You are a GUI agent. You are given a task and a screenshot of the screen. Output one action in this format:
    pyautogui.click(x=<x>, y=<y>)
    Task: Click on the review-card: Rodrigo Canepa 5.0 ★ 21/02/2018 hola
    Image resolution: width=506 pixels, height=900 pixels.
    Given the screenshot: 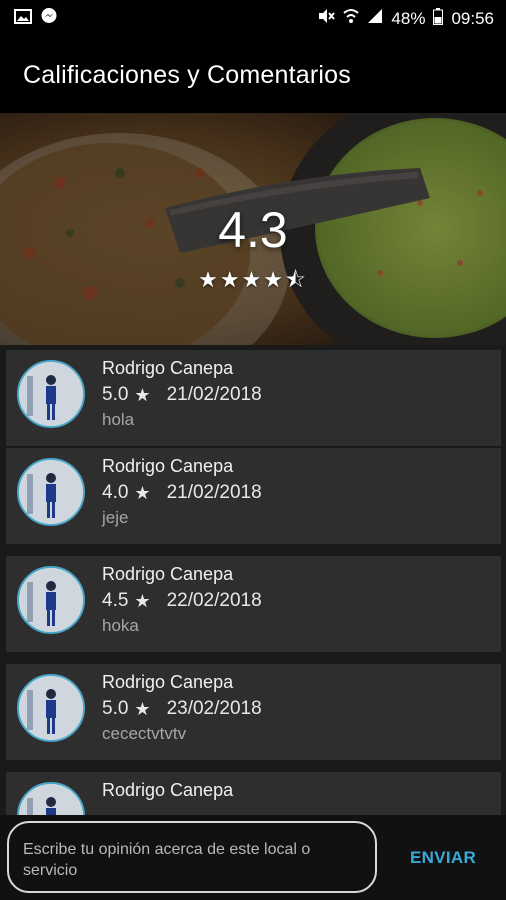 What is the action you would take?
    pyautogui.click(x=253, y=398)
    